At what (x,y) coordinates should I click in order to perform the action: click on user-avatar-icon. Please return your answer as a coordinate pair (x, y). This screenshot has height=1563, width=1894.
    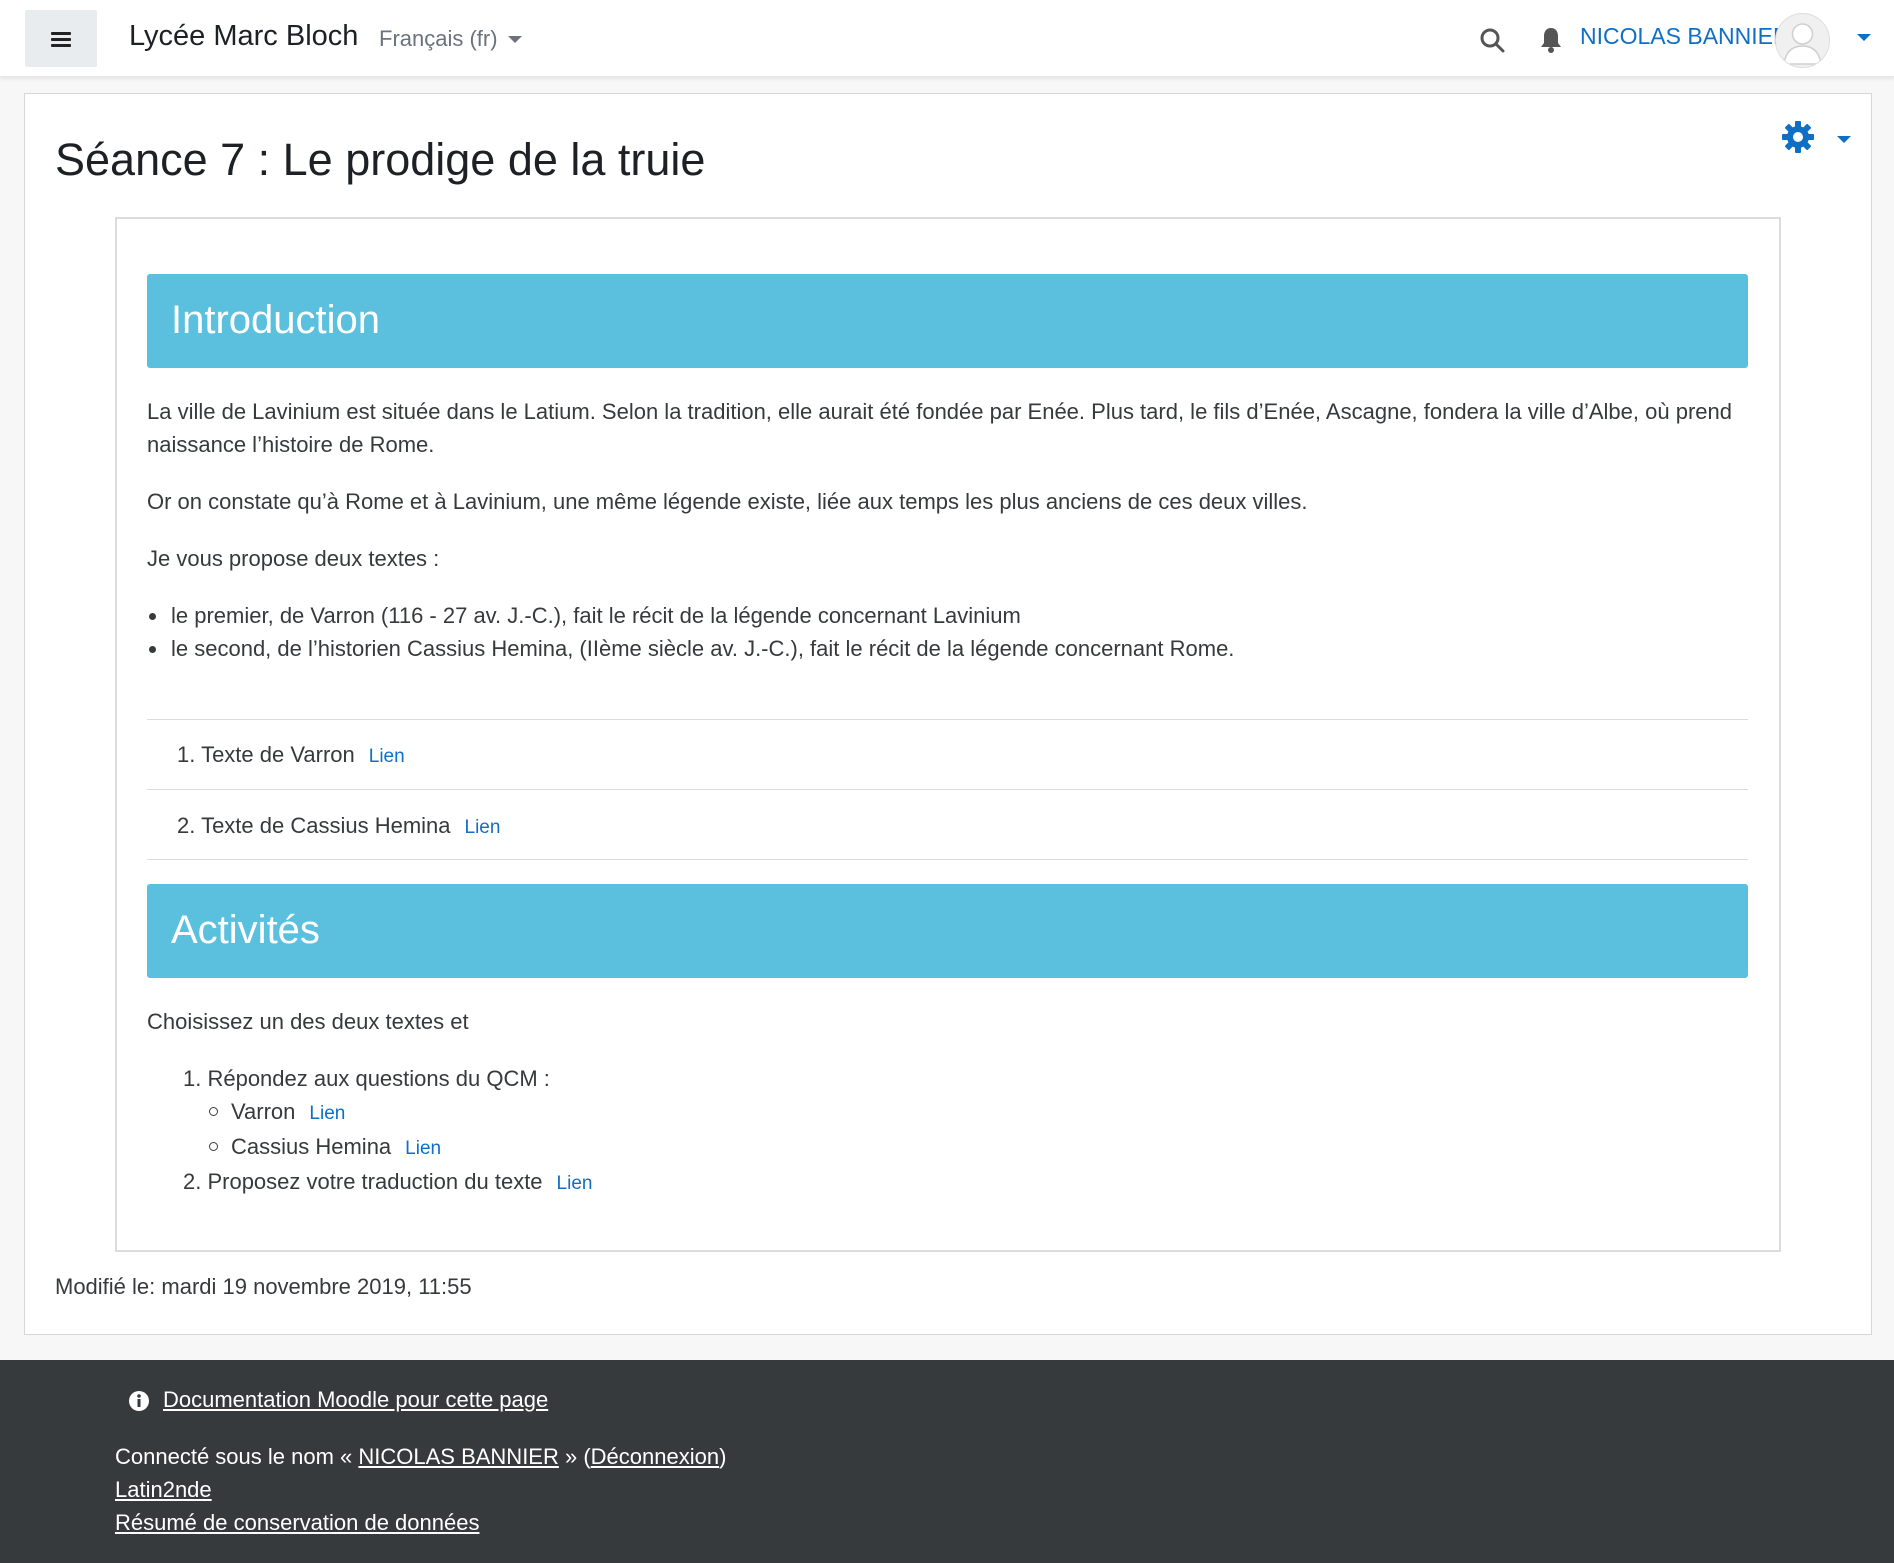
    Looking at the image, I should click on (1802, 44).